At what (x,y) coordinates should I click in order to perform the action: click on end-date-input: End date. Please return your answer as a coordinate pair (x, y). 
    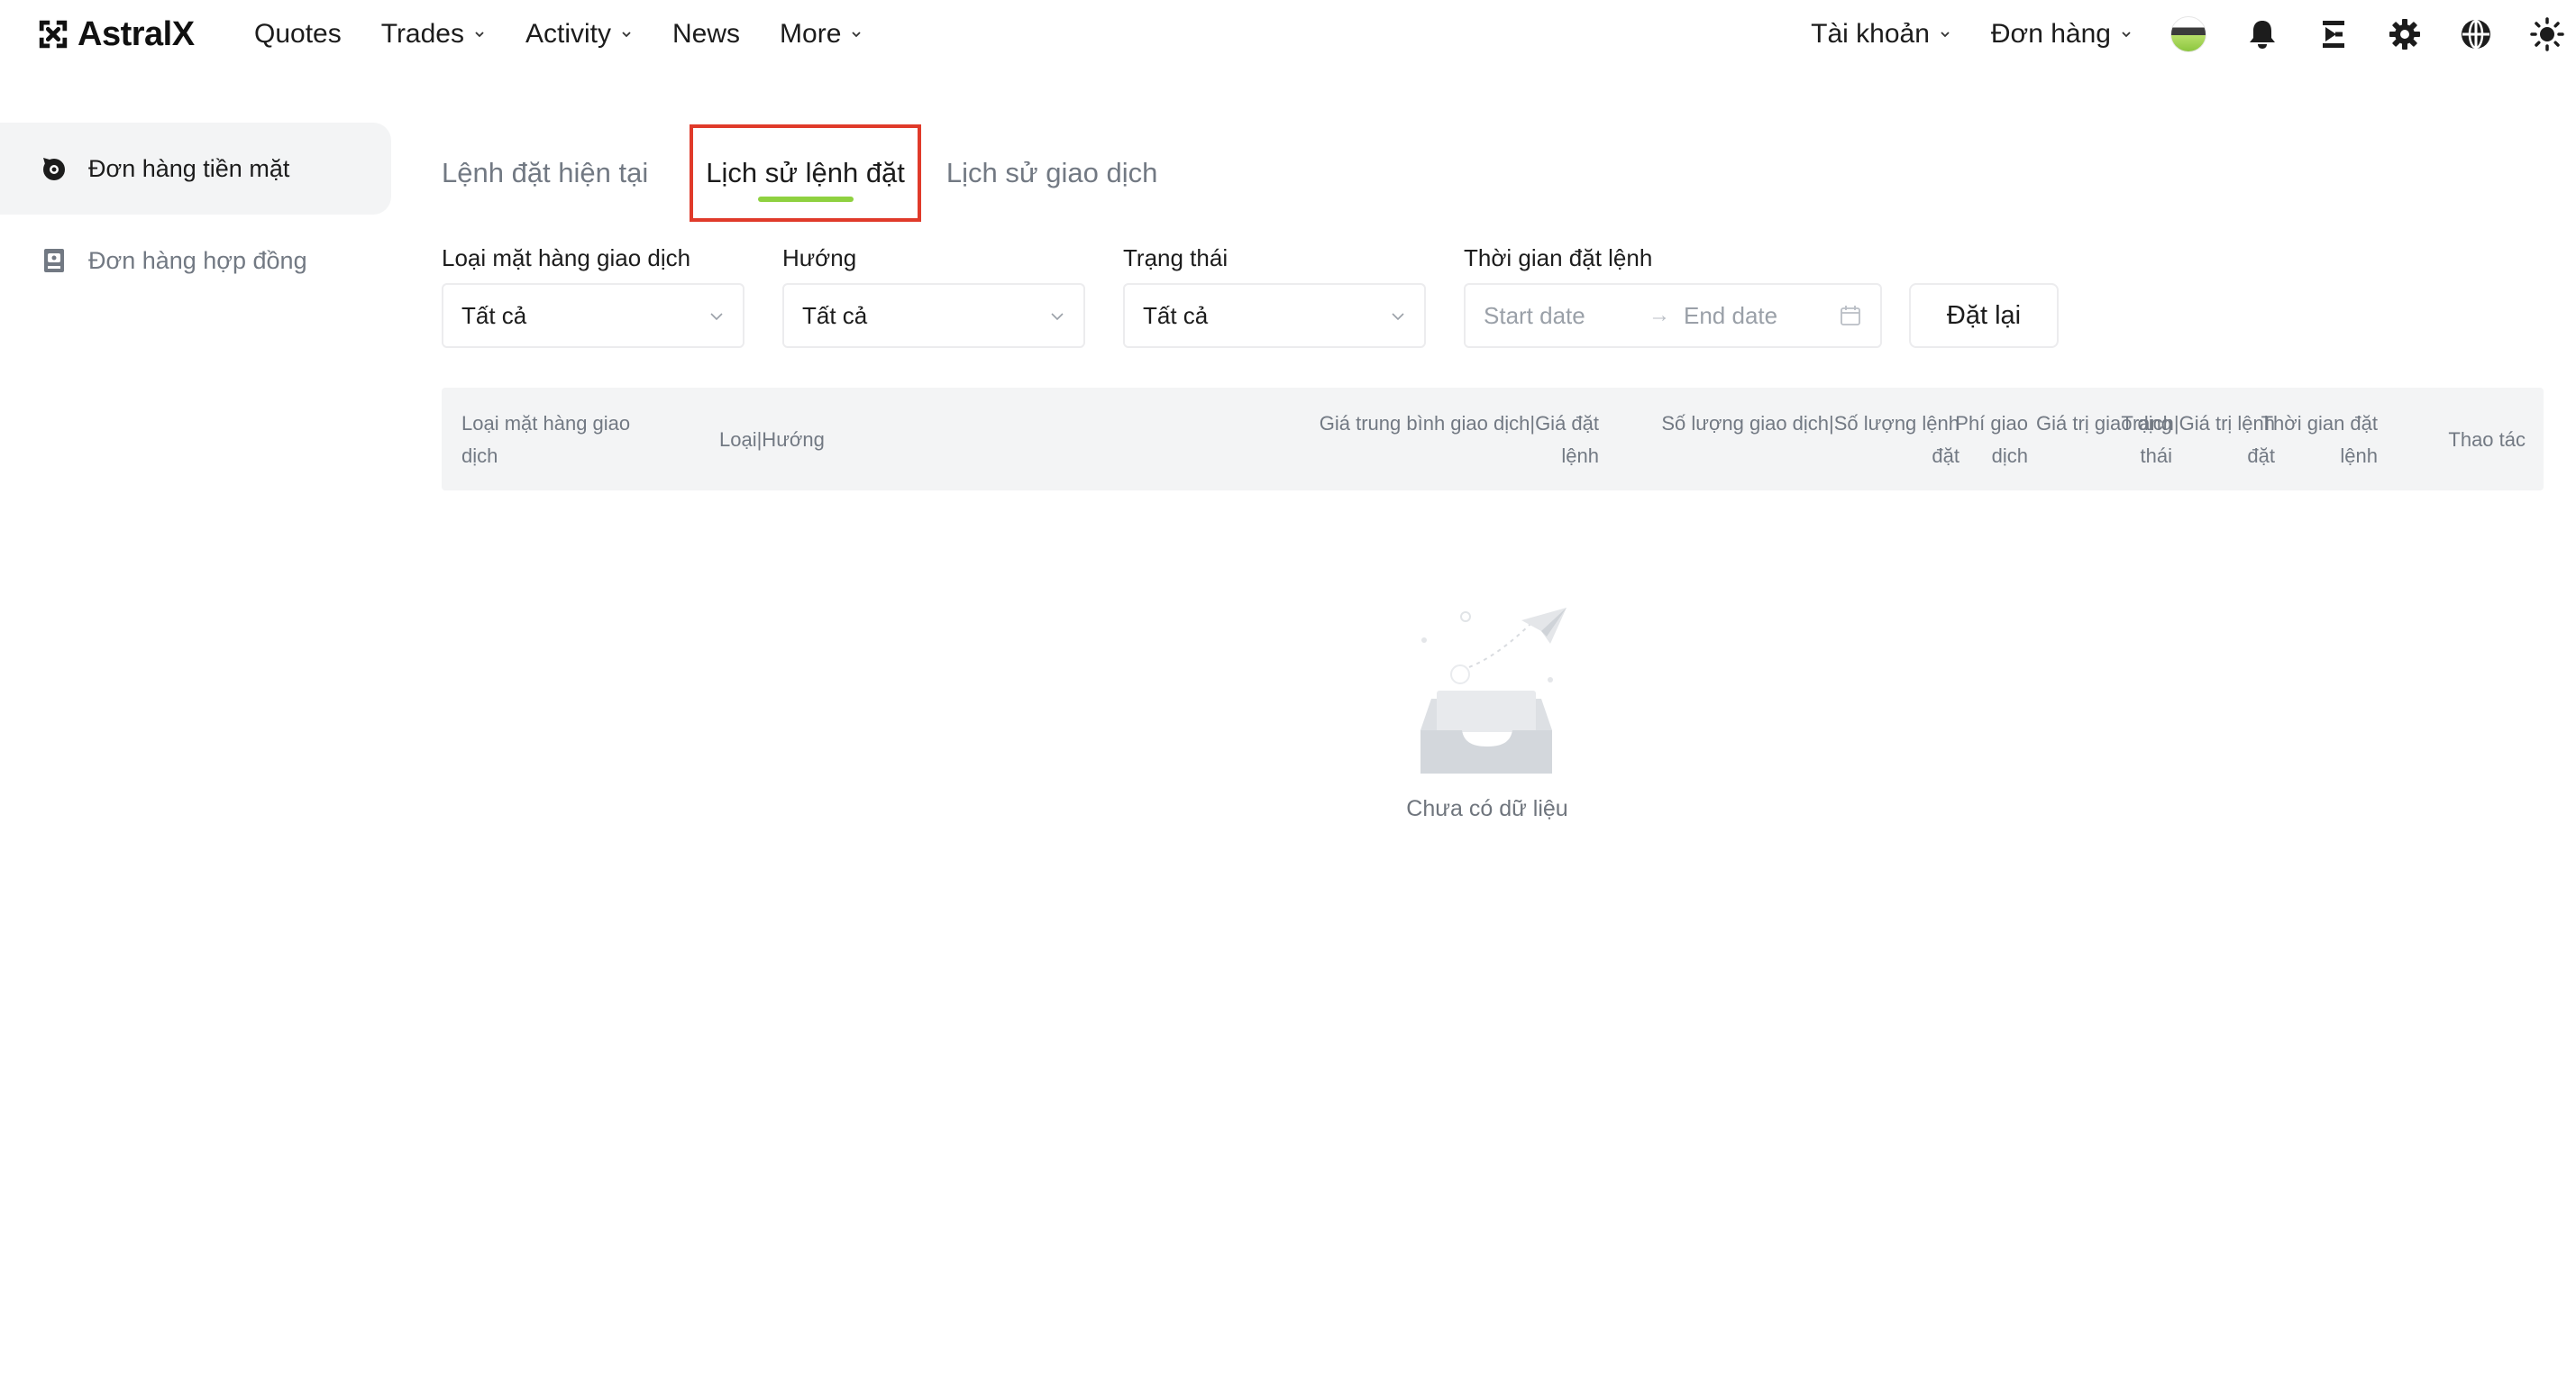
    Looking at the image, I should click on (1759, 316).